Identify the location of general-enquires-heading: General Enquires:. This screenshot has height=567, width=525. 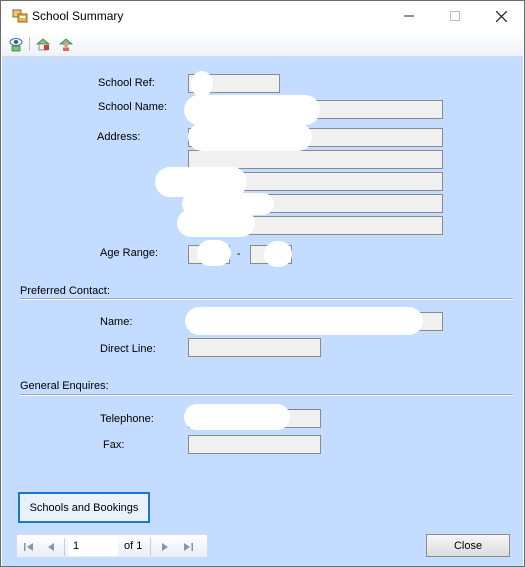
(64, 386).